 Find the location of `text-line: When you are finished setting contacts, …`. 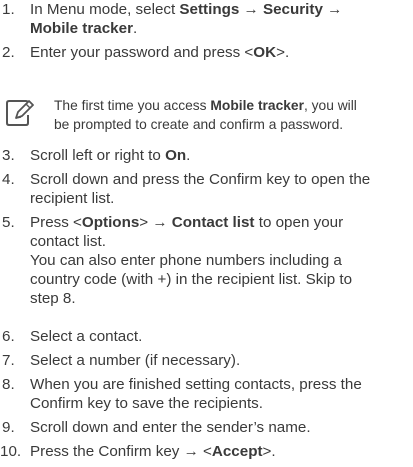

text-line: When you are finished setting contacts, … is located at coordinates (196, 384).